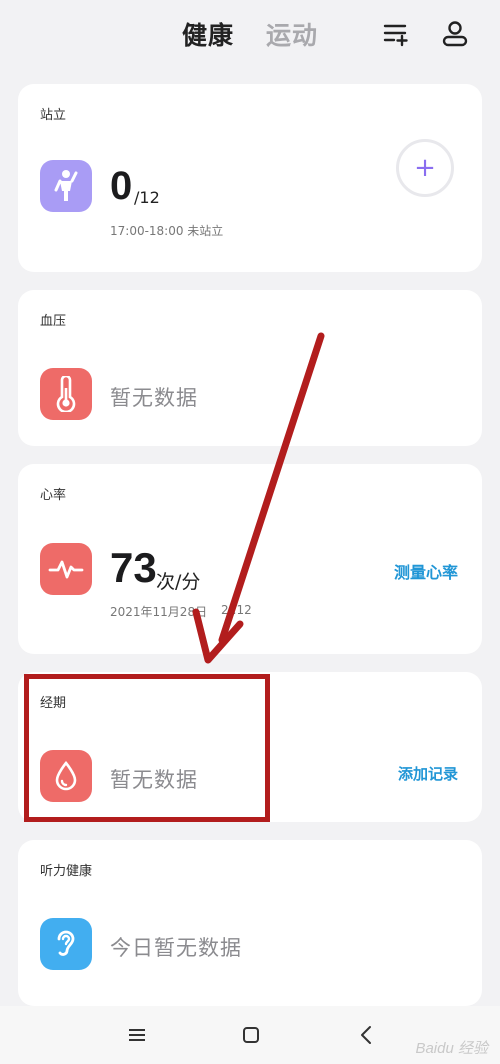 The height and width of the screenshot is (1064, 500). I want to click on home-icon, so click(251, 1035).